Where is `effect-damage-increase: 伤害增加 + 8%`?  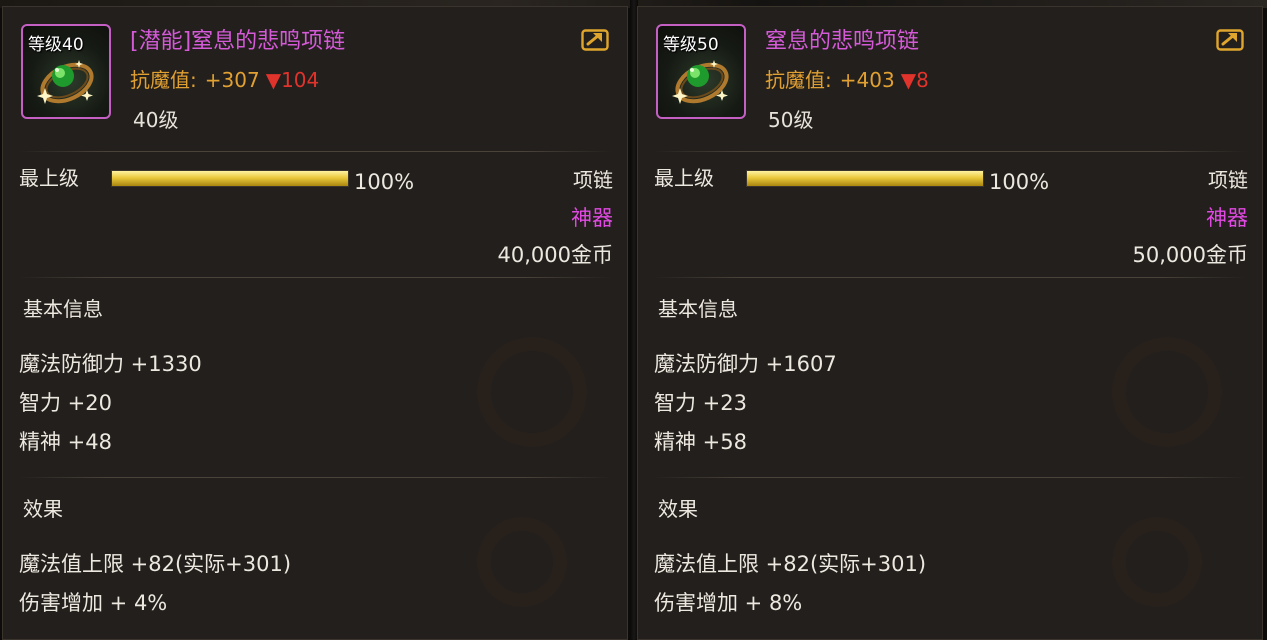
effect-damage-increase: 伤害增加 + 8% is located at coordinates (728, 603).